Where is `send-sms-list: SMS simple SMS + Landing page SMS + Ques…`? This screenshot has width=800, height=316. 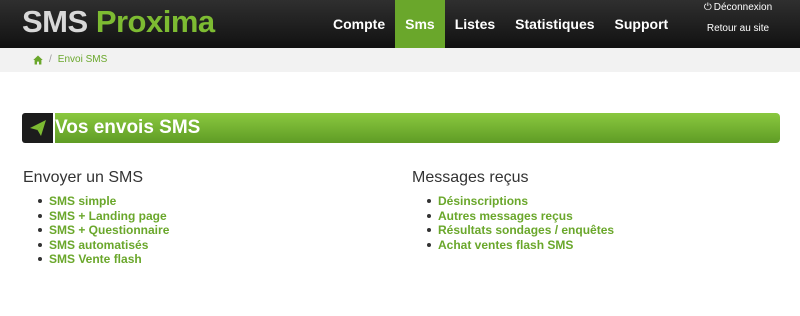 send-sms-list: SMS simple SMS + Landing page SMS + Ques… is located at coordinates (103, 230).